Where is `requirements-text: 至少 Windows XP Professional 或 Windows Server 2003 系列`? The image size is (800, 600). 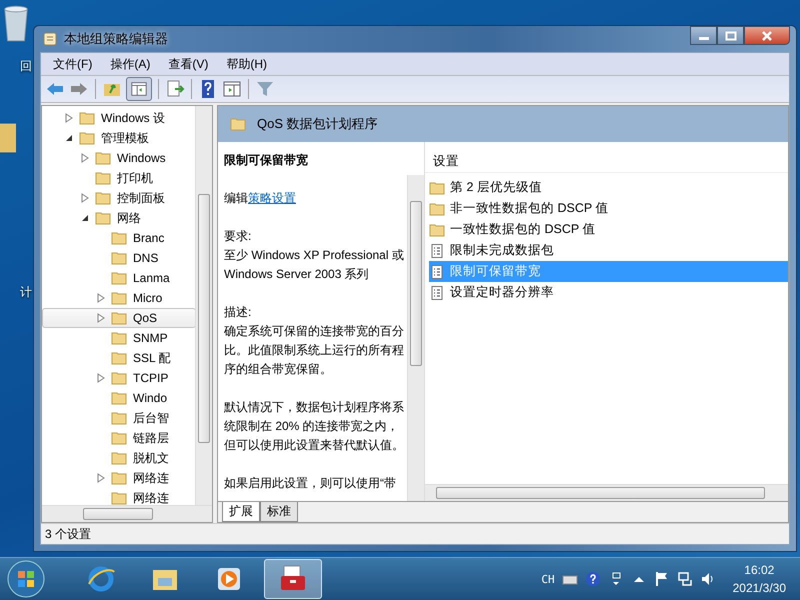
requirements-text: 至少 Windows XP Professional 或 Windows Server 2003 系列 is located at coordinates (314, 265).